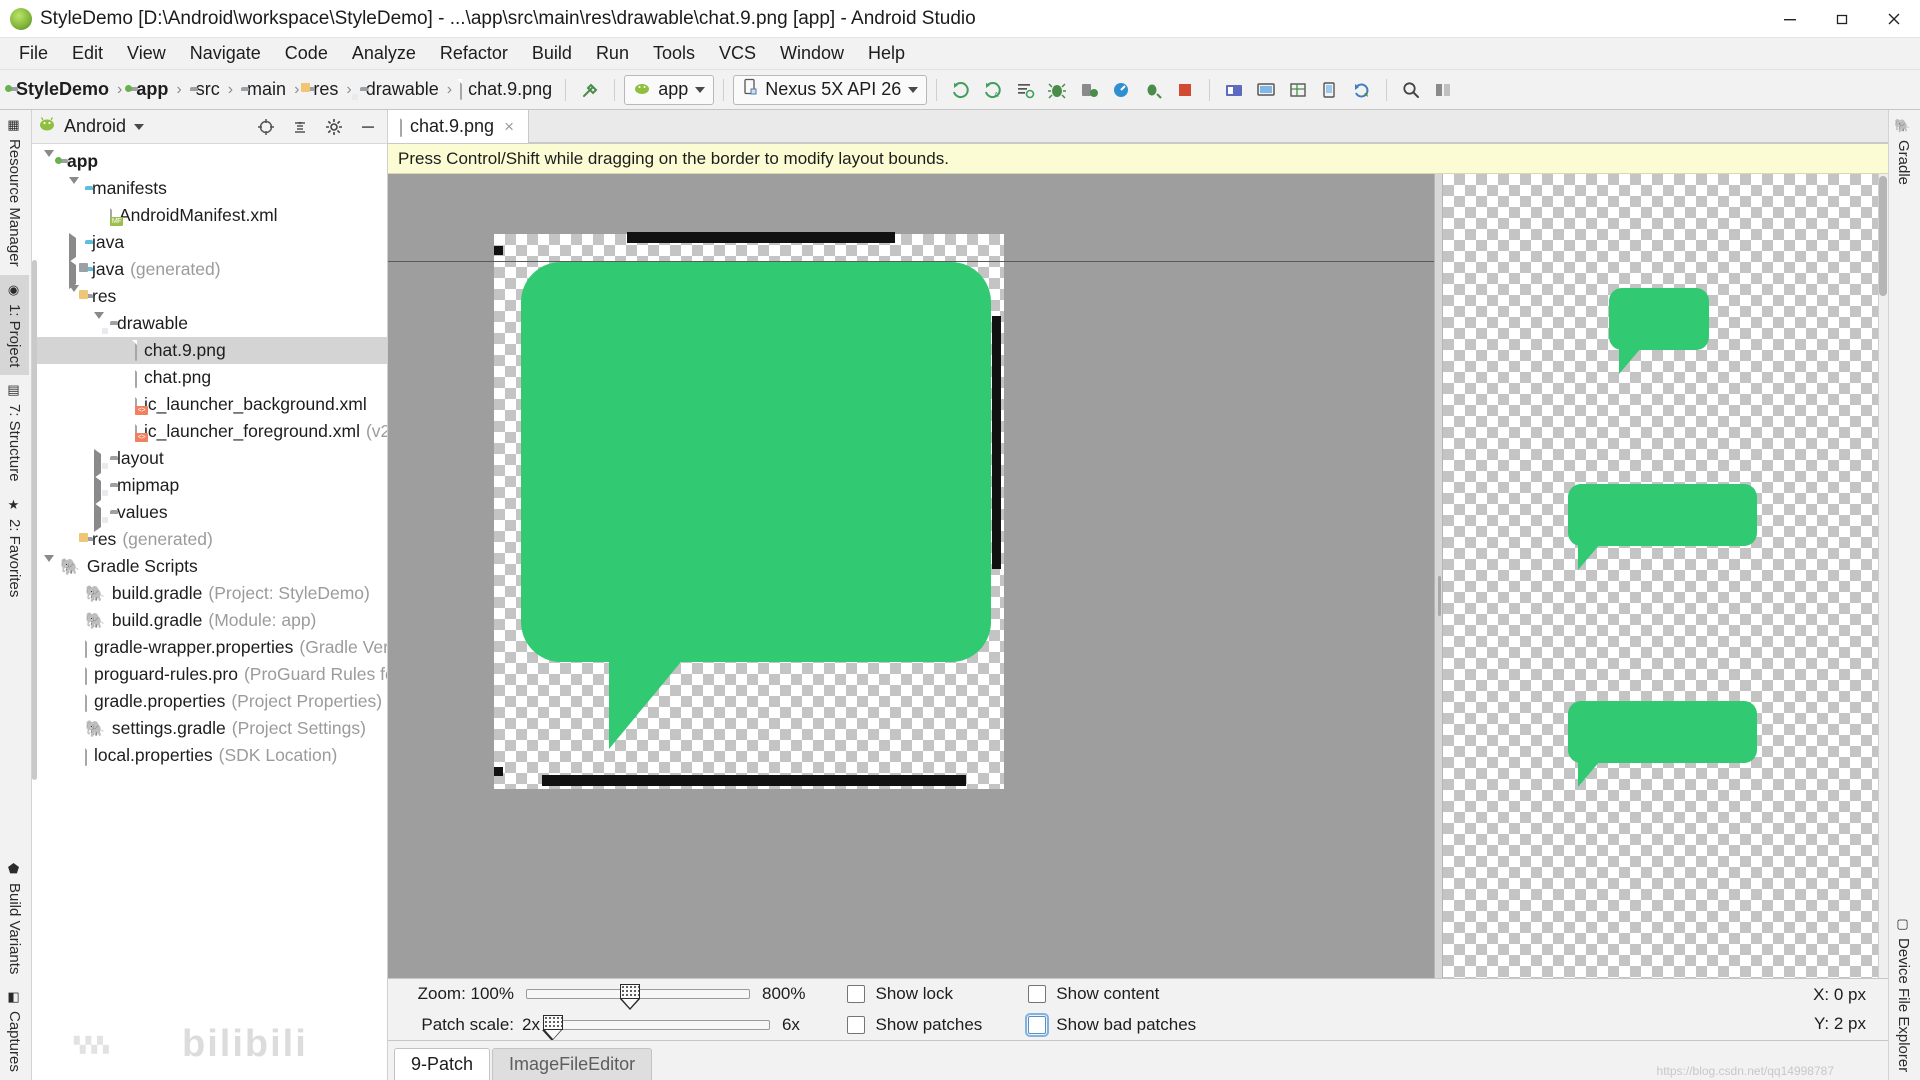 Image resolution: width=1920 pixels, height=1080 pixels. I want to click on sidebar-item-build-variants: ⬟ Build Variants, so click(14, 918).